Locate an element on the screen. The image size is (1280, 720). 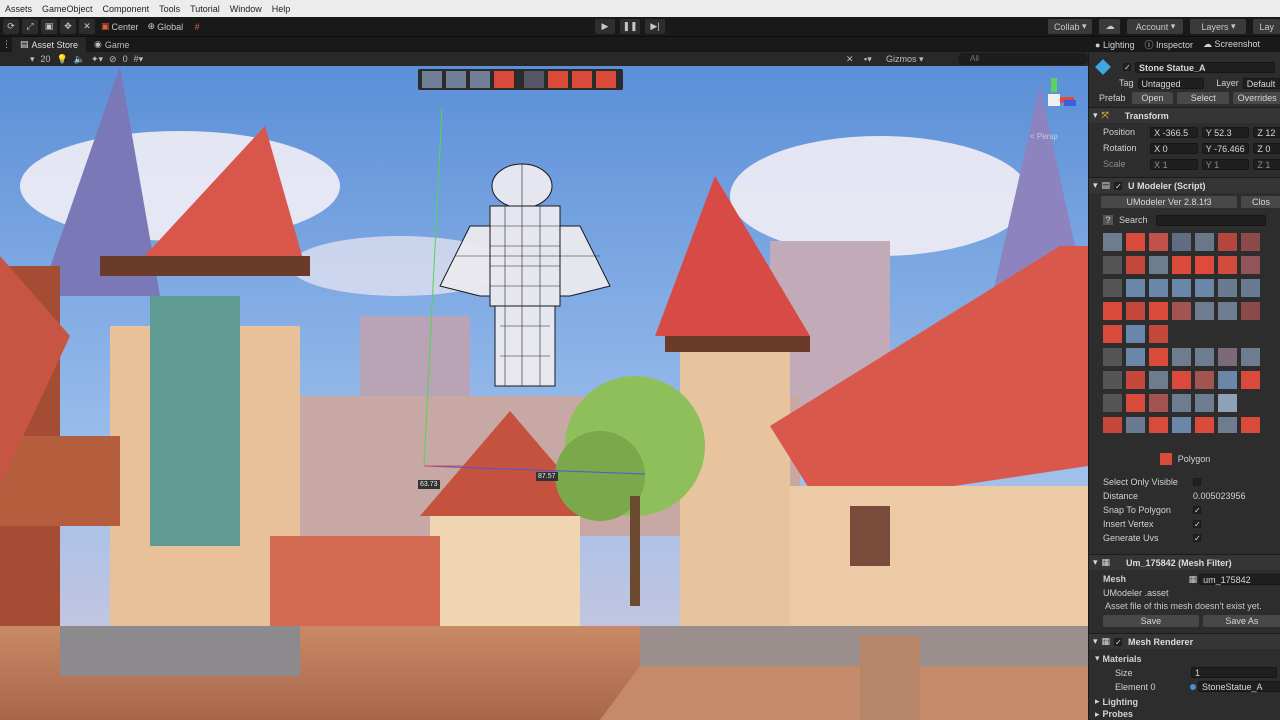
position-x-field: X -366.5 is located at coordinates (1174, 132).